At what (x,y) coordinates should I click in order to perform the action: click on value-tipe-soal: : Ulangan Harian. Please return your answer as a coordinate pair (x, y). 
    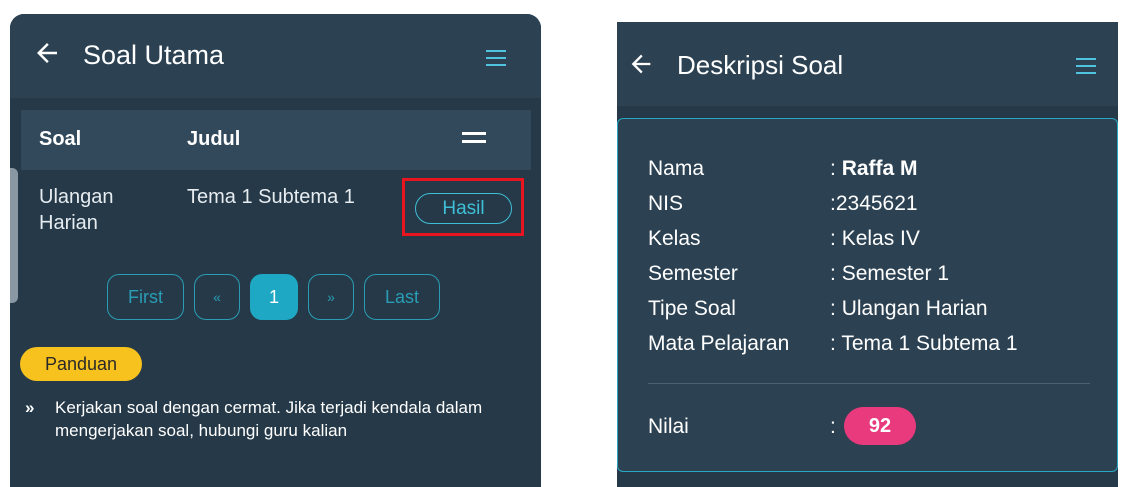
    Looking at the image, I should click on (909, 308).